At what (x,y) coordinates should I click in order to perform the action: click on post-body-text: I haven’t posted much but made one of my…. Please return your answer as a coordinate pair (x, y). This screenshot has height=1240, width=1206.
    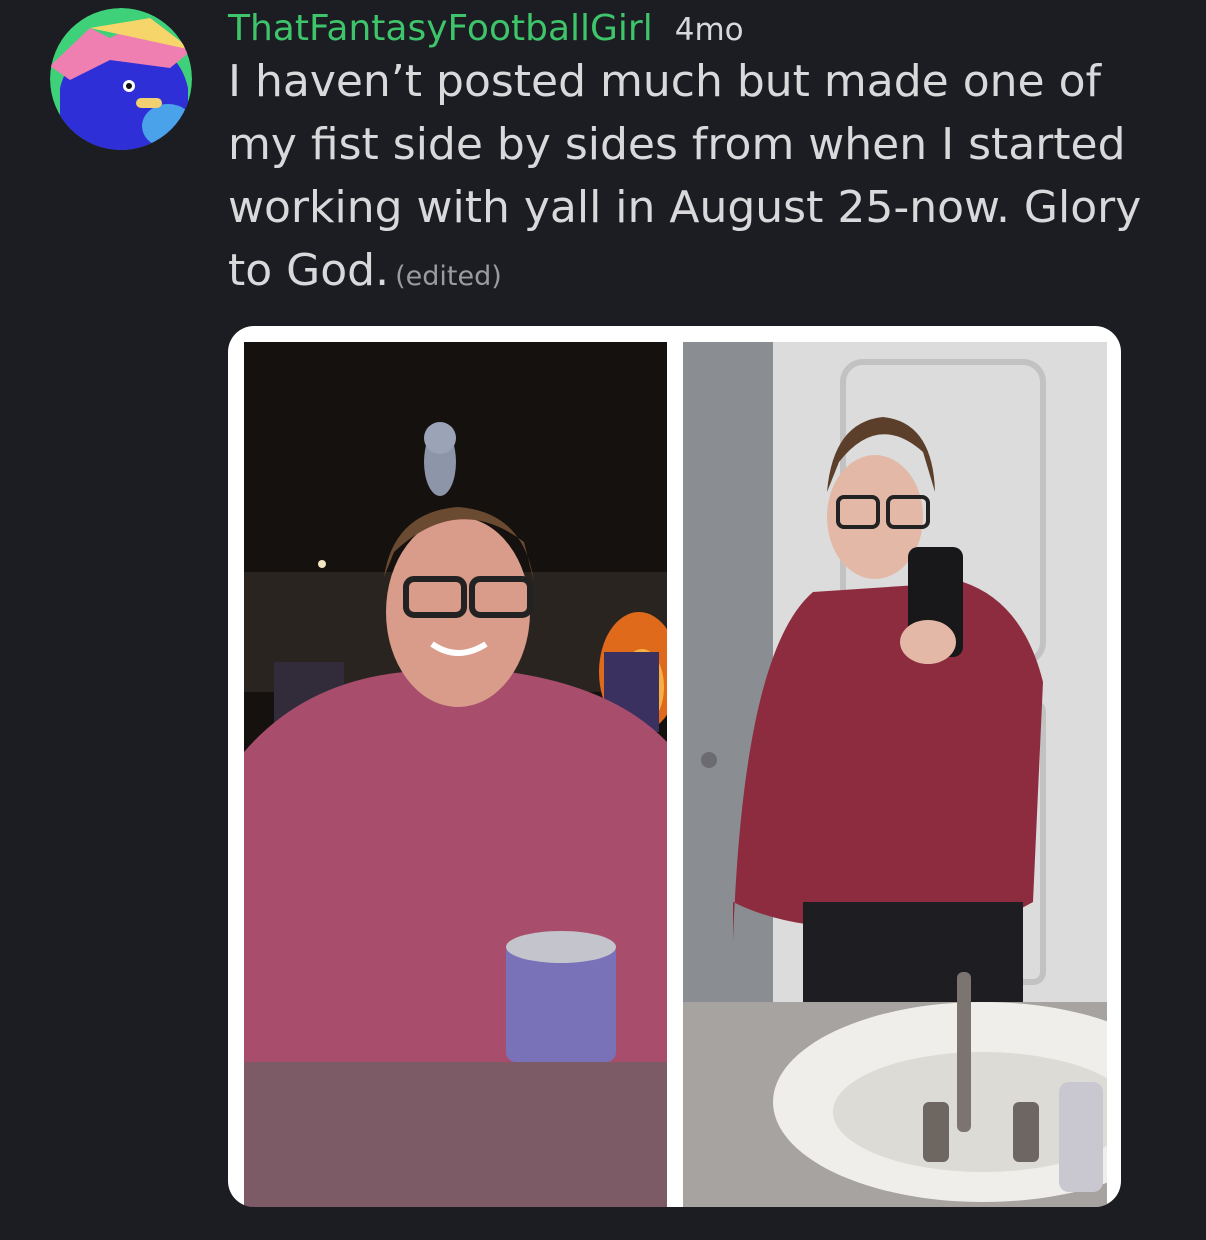
    Looking at the image, I should click on (685, 176).